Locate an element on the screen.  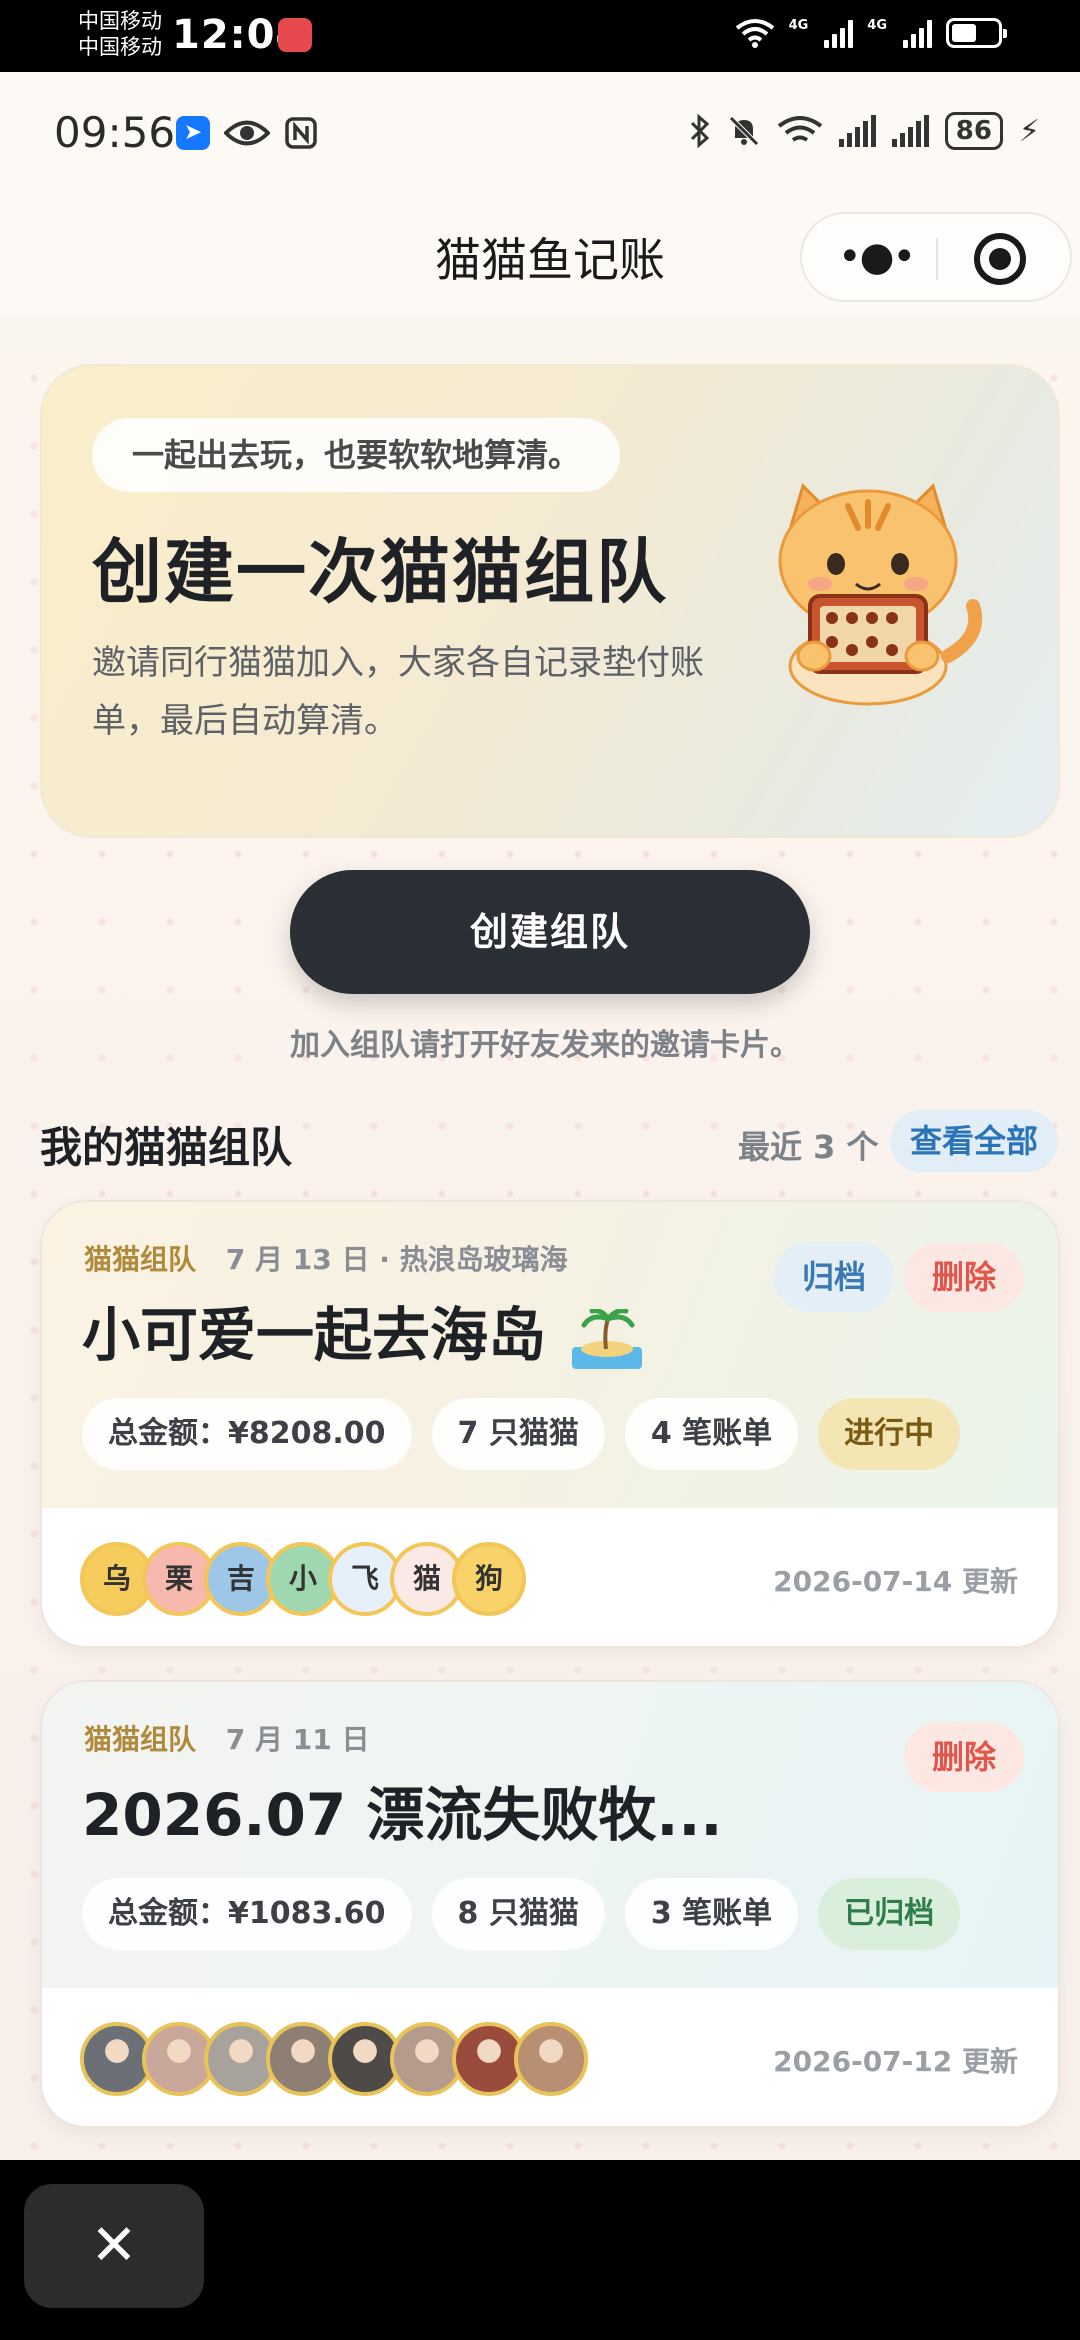
team-card-footer: 乌栗吉小飞猫狗 2026-07-14 更新 is located at coordinates (550, 1577).